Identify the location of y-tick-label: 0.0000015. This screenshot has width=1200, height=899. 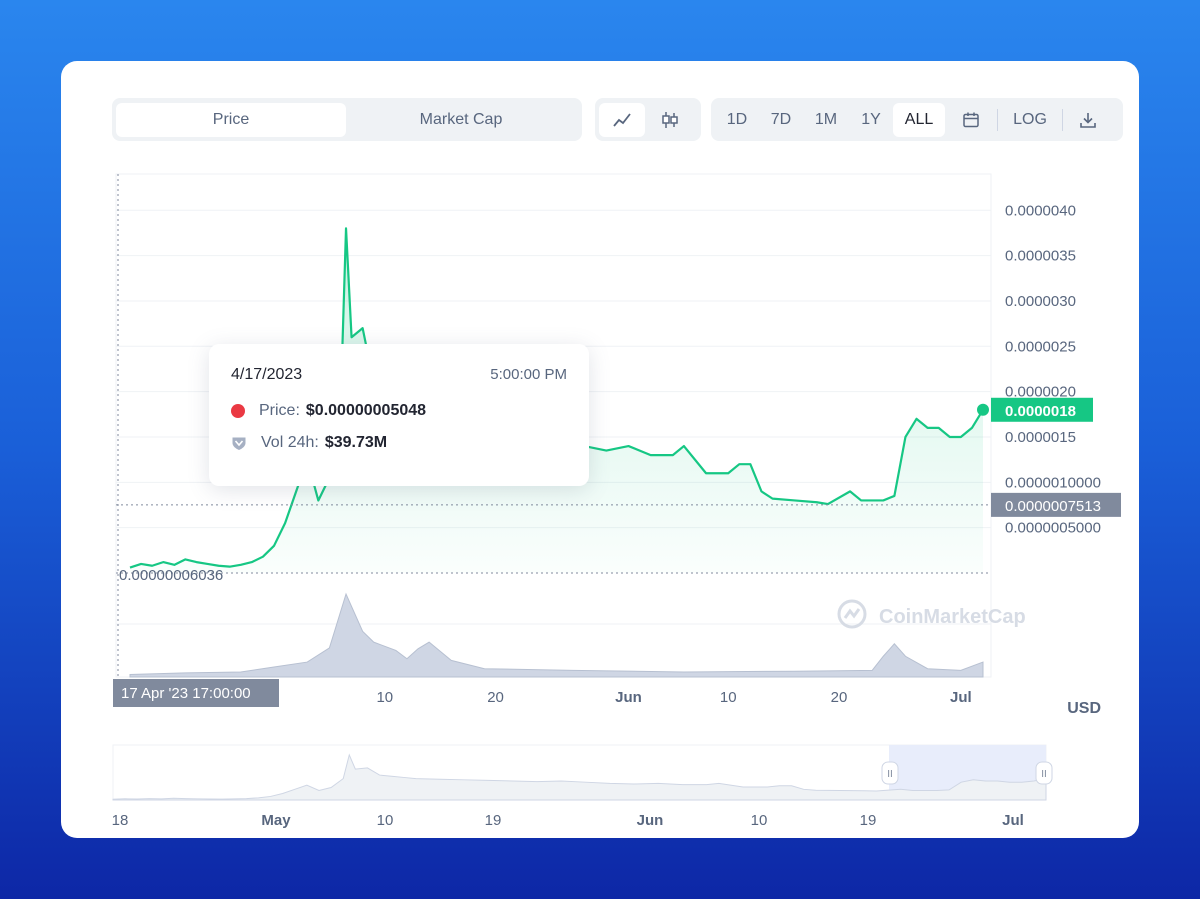
(1040, 437).